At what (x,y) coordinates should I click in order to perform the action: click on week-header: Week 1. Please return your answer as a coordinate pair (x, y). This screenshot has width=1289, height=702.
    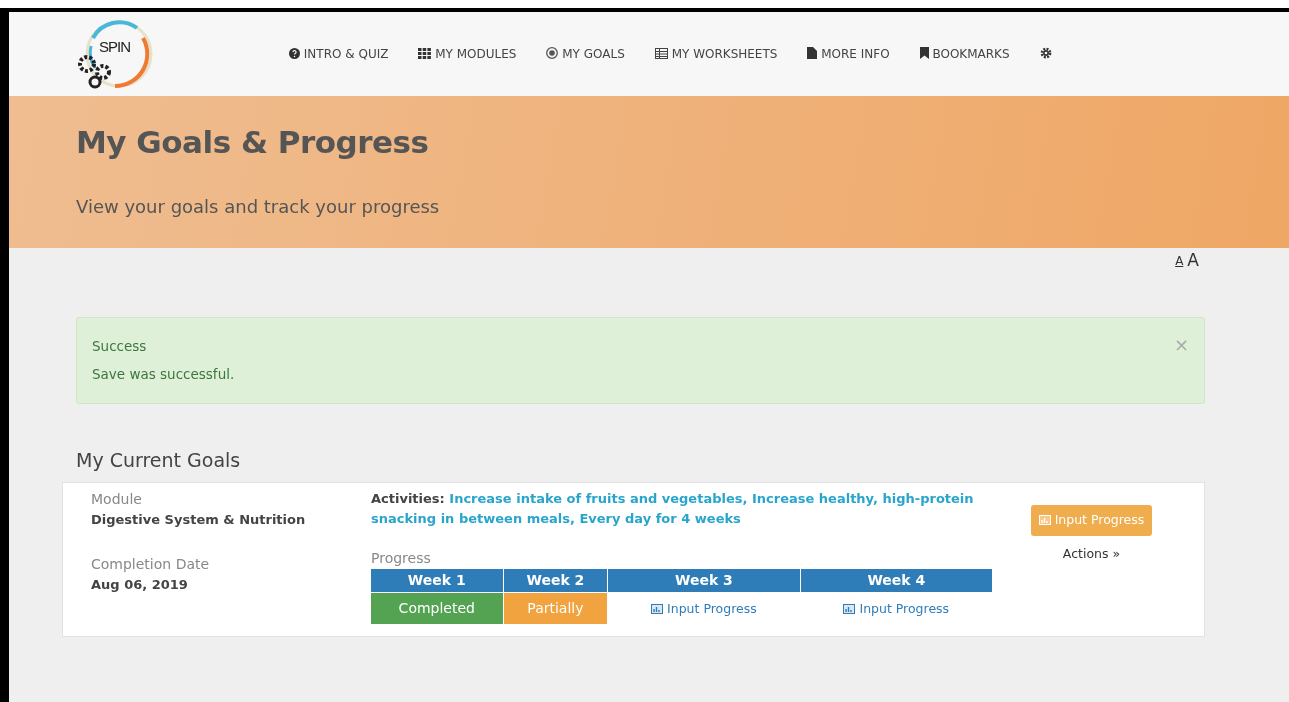
    Looking at the image, I should click on (437, 580).